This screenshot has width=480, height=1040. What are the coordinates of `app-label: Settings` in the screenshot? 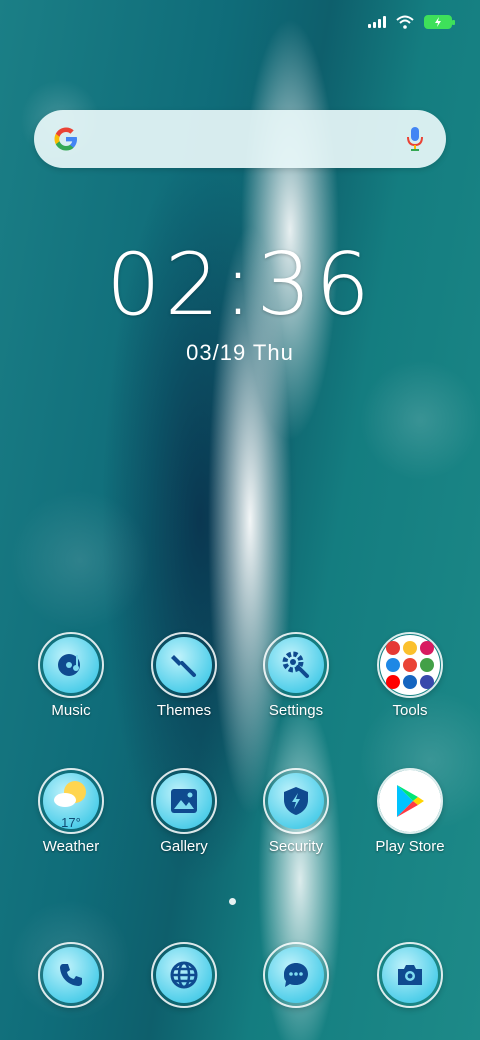 It's located at (296, 710).